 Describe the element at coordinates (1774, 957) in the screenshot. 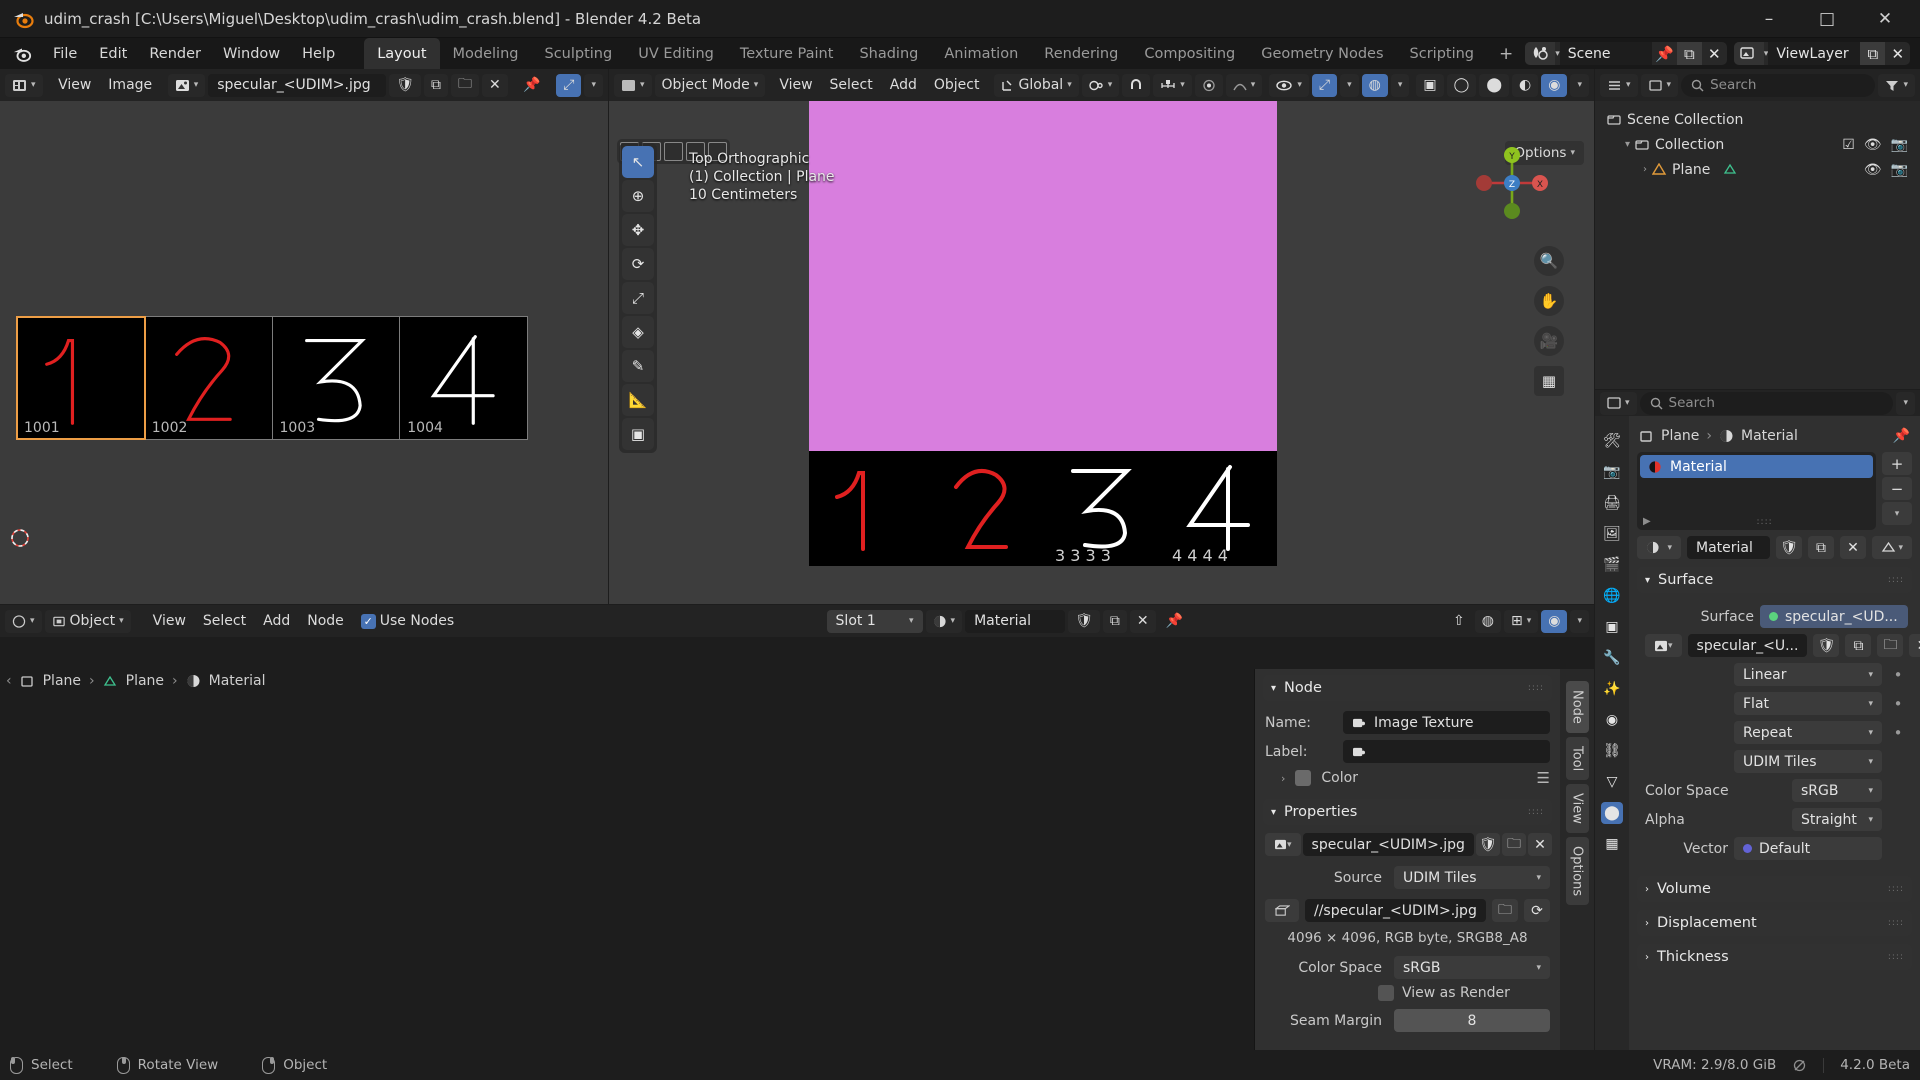

I see `panel-header-thickness: › Thickness ::::` at that location.